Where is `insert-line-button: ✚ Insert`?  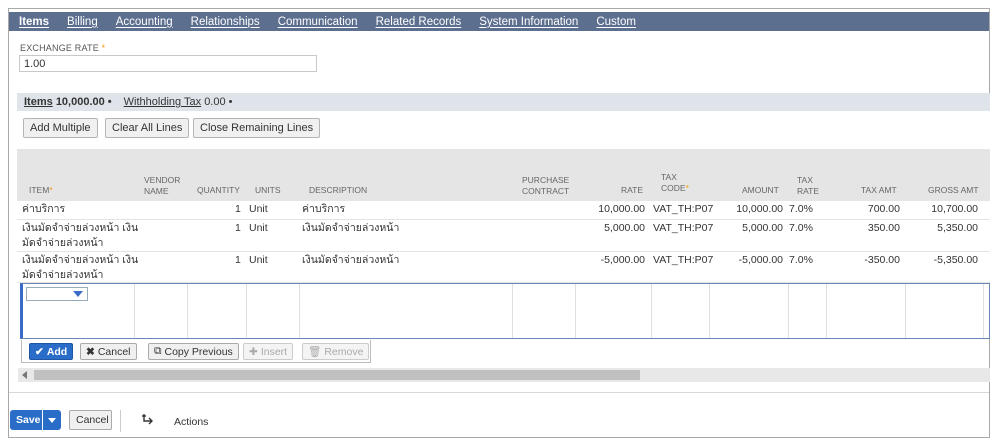
insert-line-button: ✚ Insert is located at coordinates (268, 351).